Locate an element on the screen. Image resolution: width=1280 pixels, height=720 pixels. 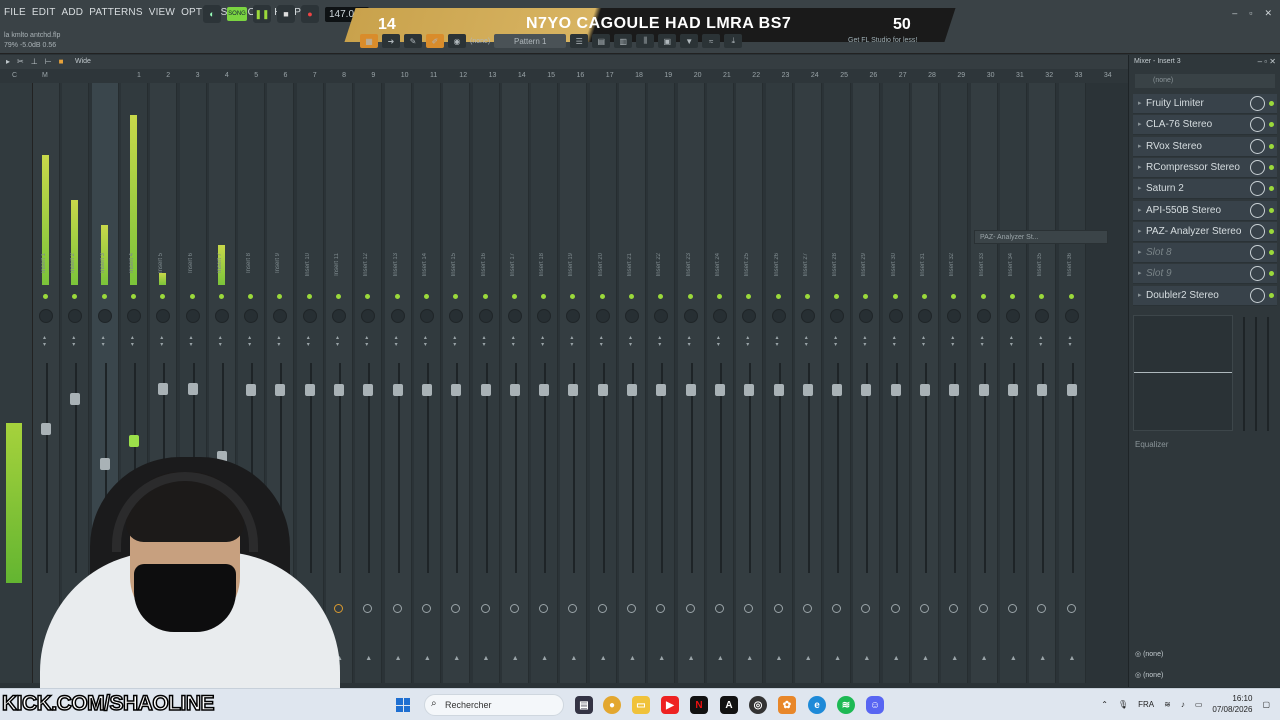
link-icon: ⊢ is located at coordinates (48, 61).